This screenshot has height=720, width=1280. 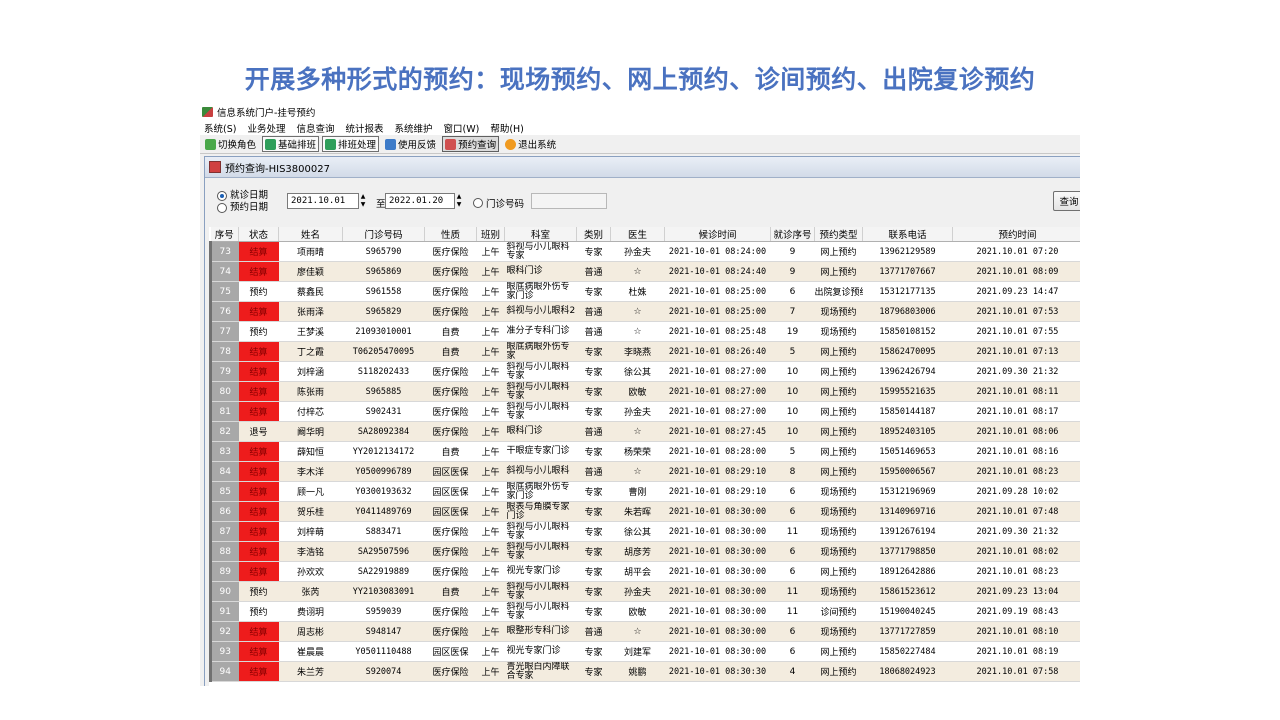 What do you see at coordinates (258, 234) in the screenshot?
I see `column-header-status: 状态` at bounding box center [258, 234].